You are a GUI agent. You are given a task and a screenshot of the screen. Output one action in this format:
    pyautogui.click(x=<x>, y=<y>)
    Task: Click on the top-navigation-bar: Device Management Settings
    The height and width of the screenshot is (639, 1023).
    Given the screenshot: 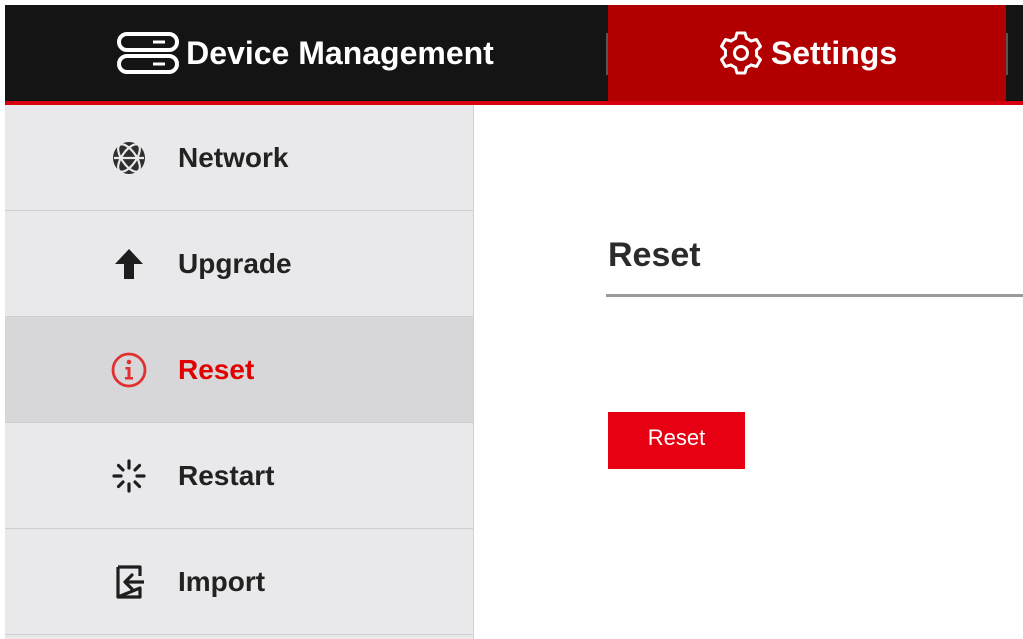 What is the action you would take?
    pyautogui.click(x=514, y=53)
    